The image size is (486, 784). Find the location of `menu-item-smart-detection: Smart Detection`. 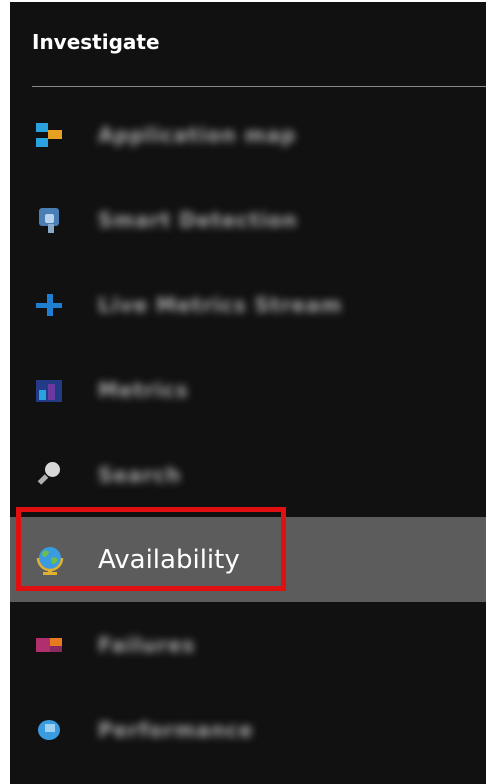

menu-item-smart-detection: Smart Detection is located at coordinates (248, 219).